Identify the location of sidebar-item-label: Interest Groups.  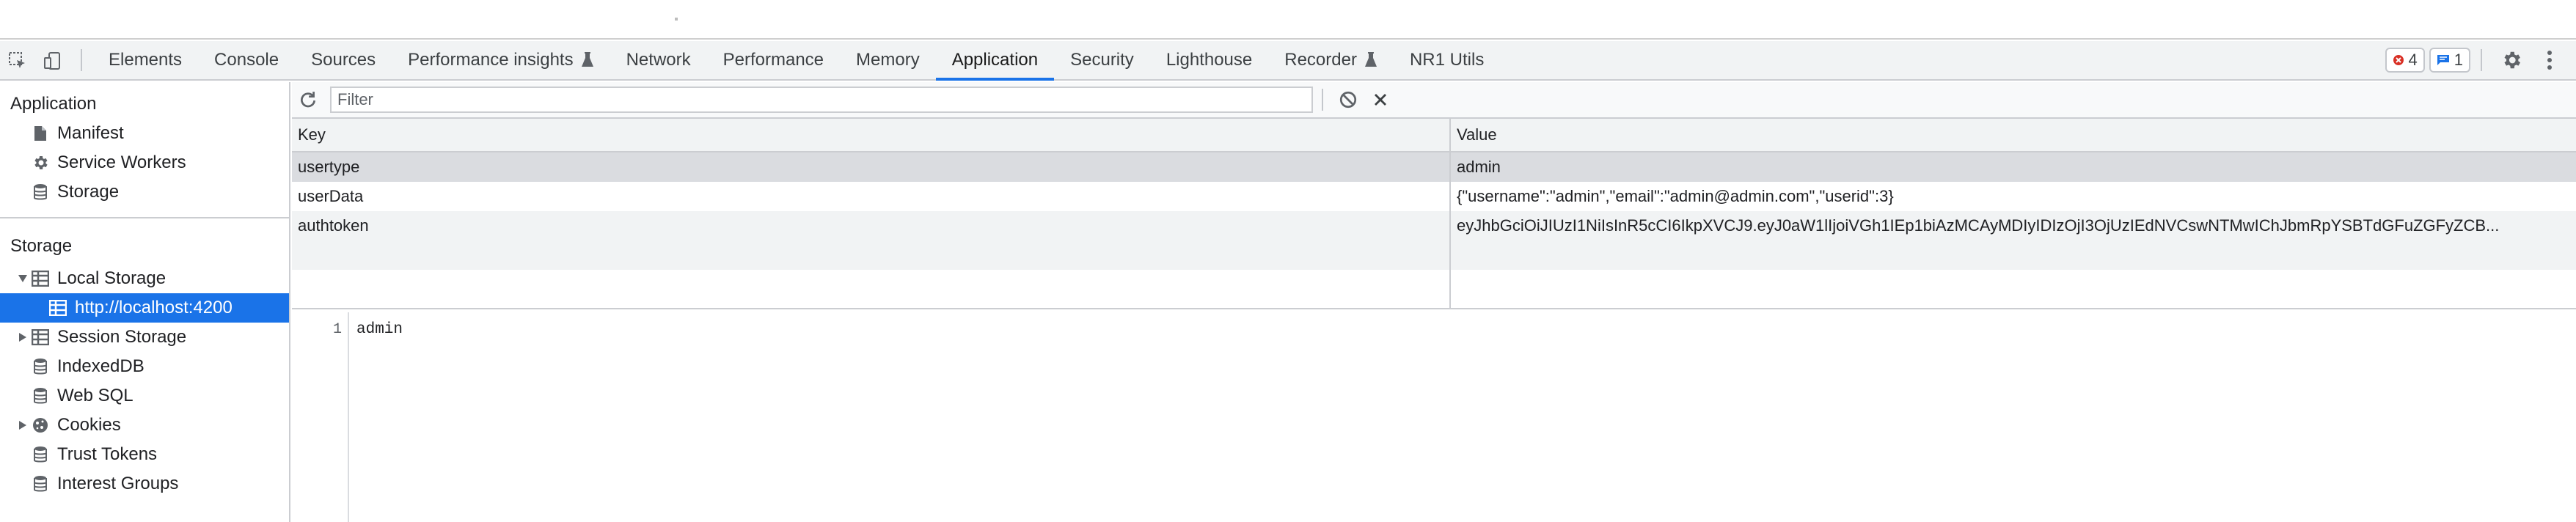
(118, 483).